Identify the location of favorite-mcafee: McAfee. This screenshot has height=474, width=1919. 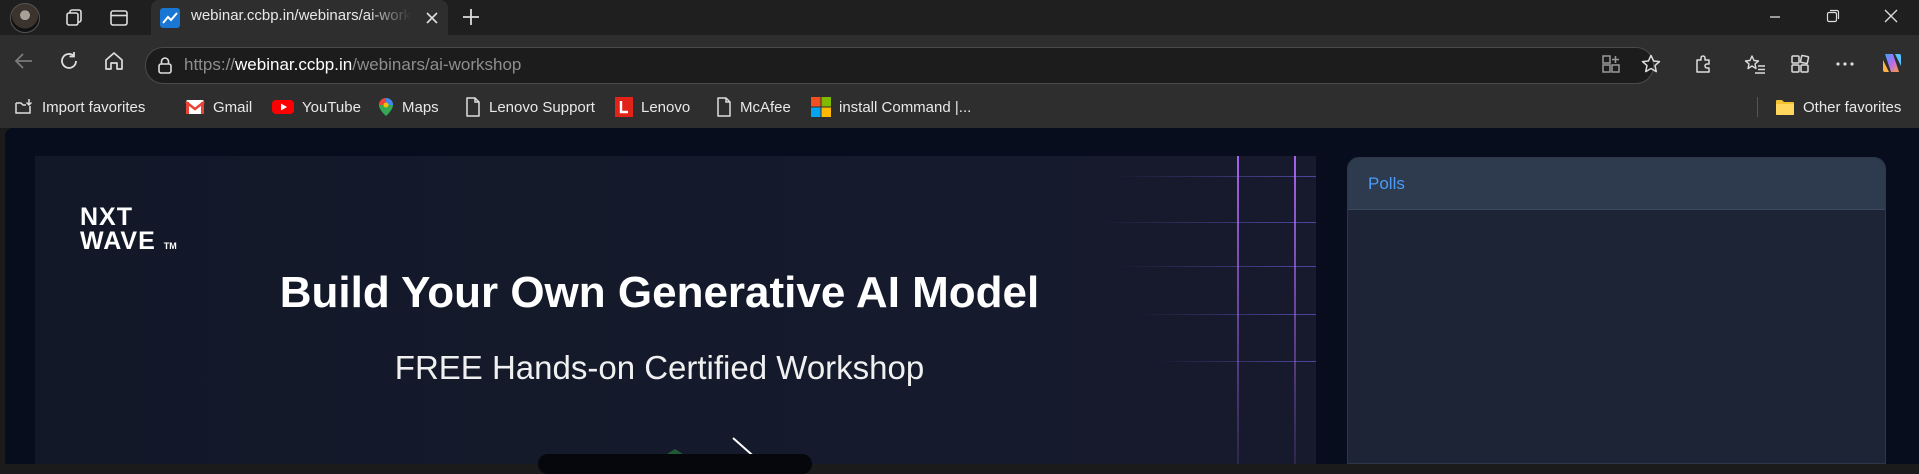
(753, 107).